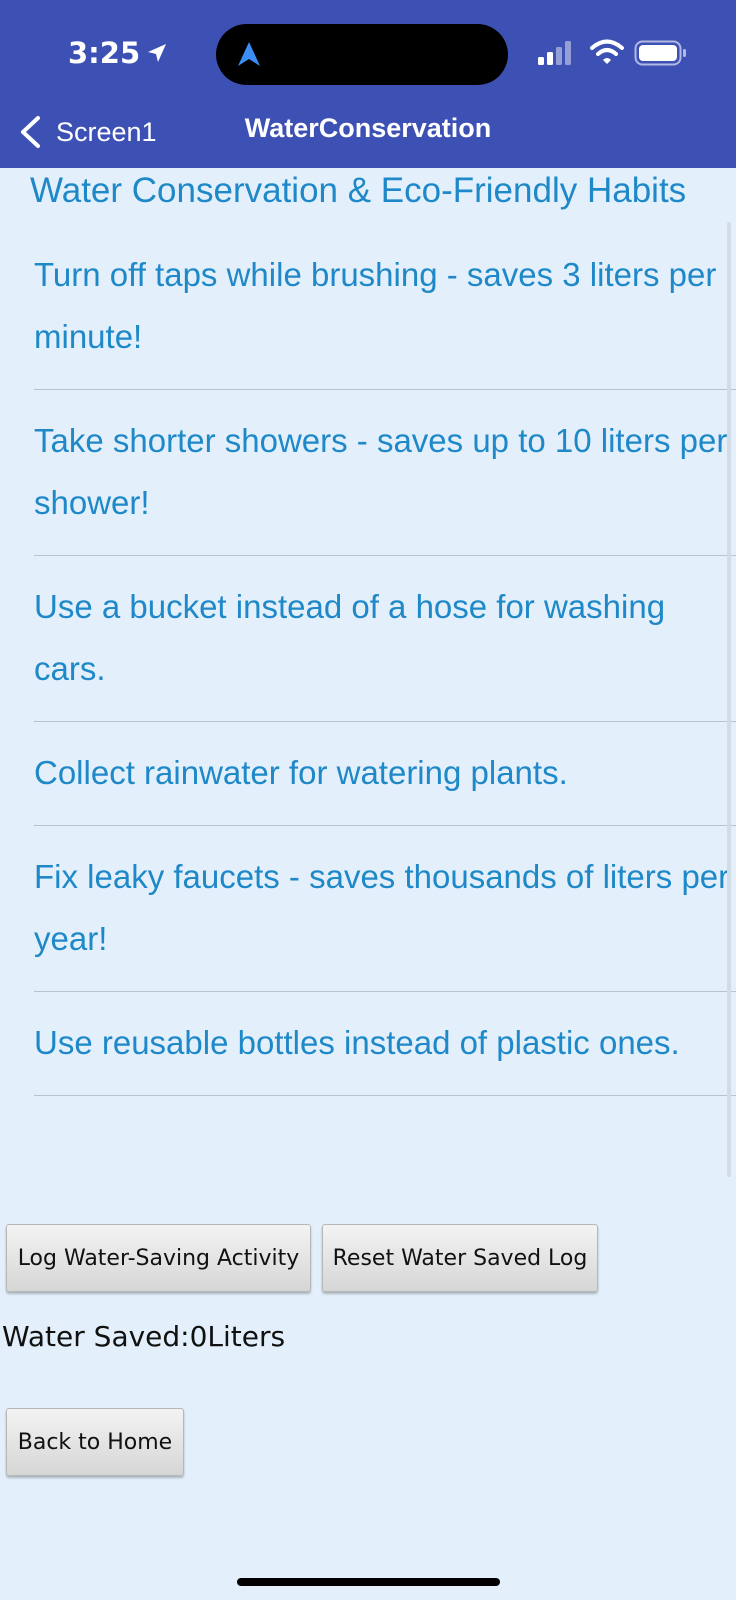 Image resolution: width=736 pixels, height=1600 pixels. Describe the element at coordinates (157, 53) in the screenshot. I see `location-arrow-icon` at that location.